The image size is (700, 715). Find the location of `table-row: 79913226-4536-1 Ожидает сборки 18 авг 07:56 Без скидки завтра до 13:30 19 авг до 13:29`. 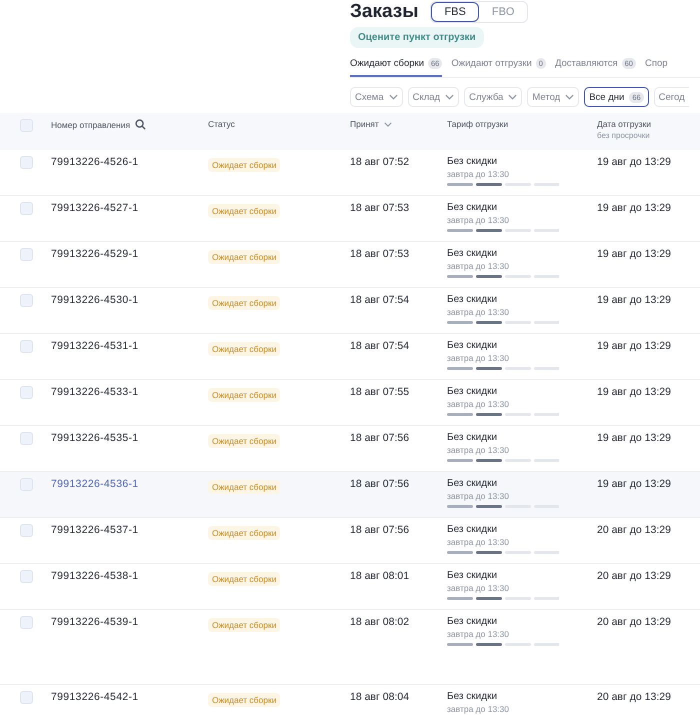

table-row: 79913226-4536-1 Ожидает сборки 18 авг 07:56 Без скидки завтра до 13:30 19 авг до 13:29 is located at coordinates (350, 495).